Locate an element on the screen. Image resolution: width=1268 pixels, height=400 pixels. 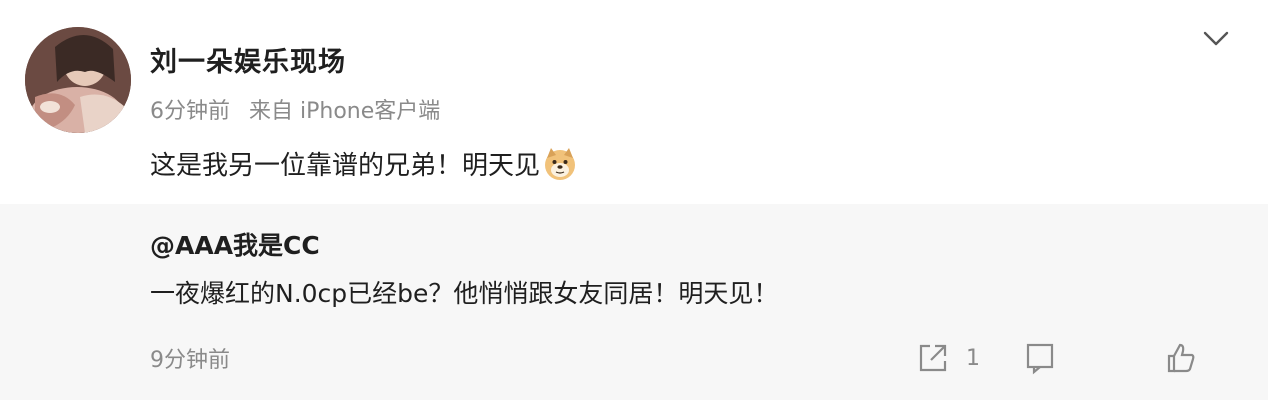
like-icon is located at coordinates (1181, 358).